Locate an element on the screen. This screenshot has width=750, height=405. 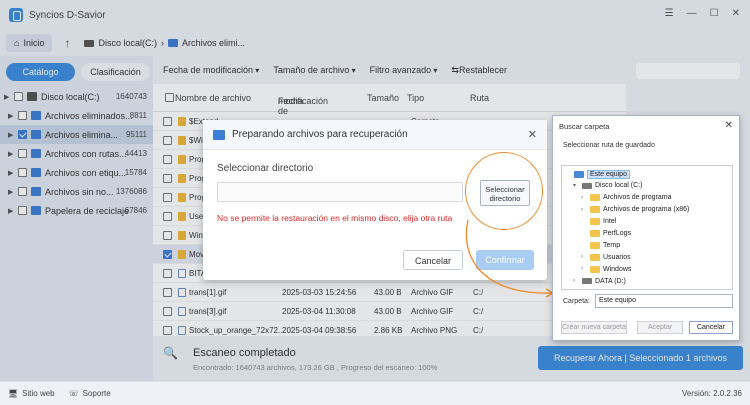
folder-tree-label: Archivos de programa is located at coordinates (637, 198).